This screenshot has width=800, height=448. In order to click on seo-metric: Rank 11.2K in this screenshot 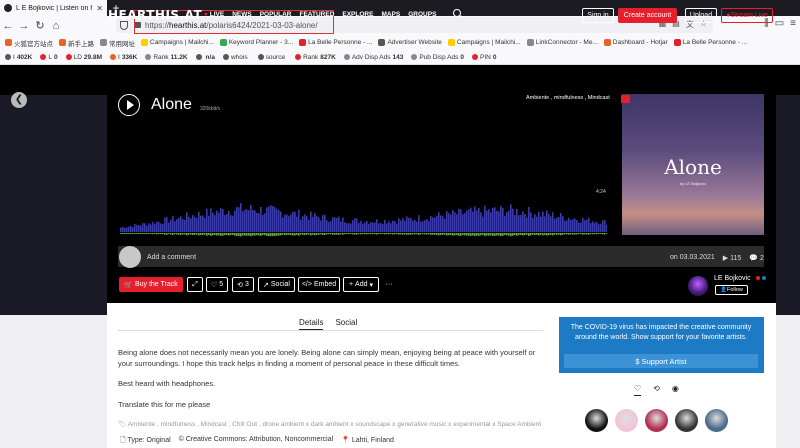, I will do `click(166, 57)`.